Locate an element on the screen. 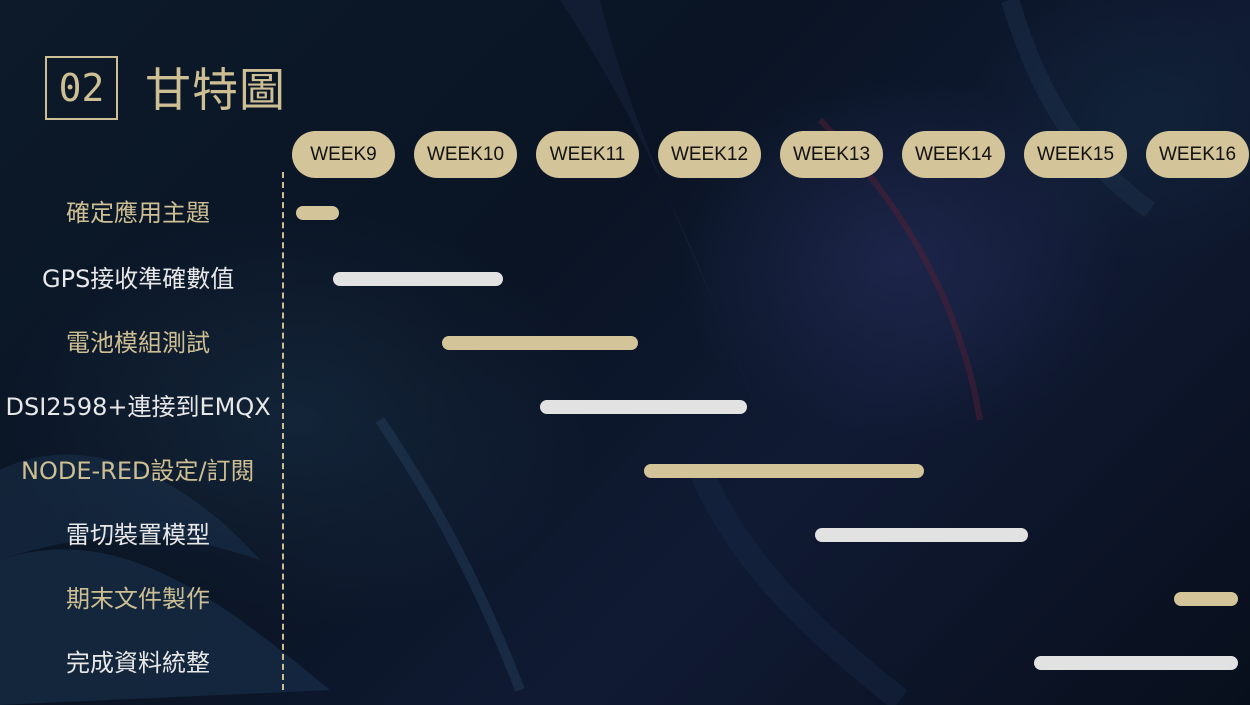  task-label: 雷切裝置模型 is located at coordinates (138, 535).